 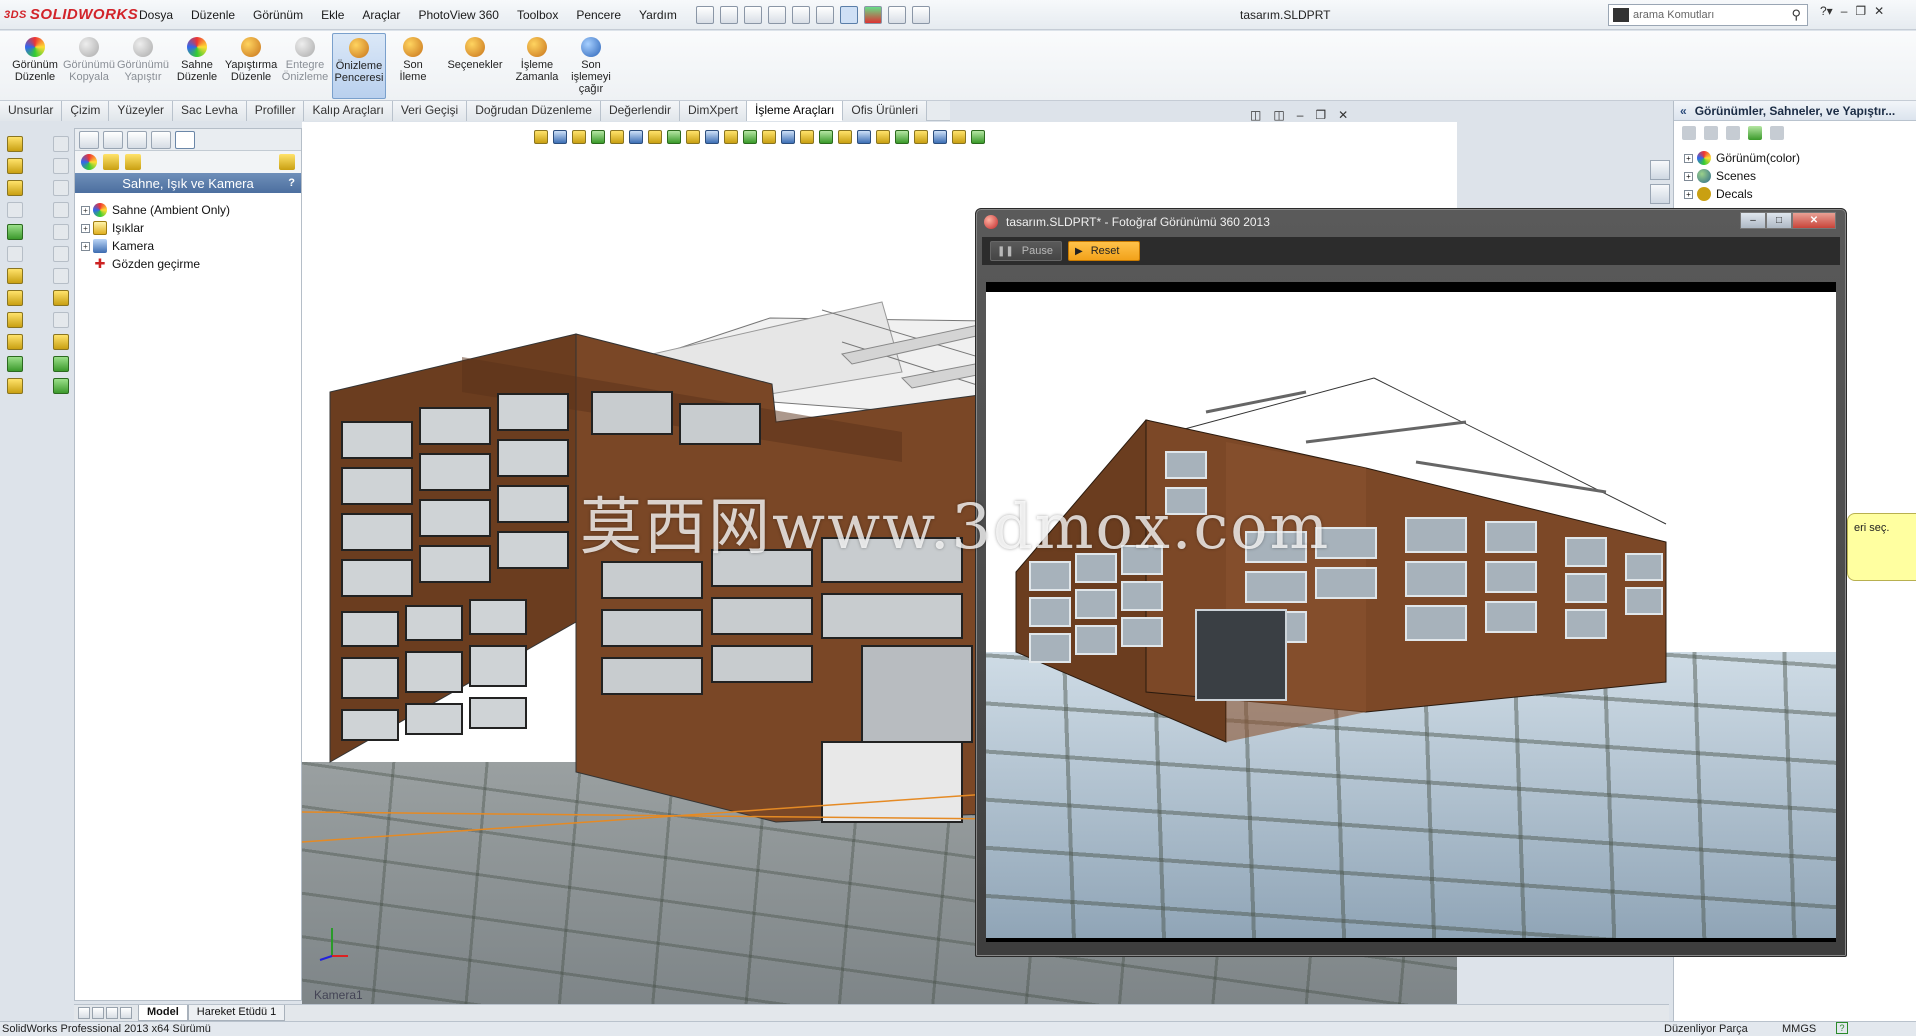 What do you see at coordinates (191, 228) in the screenshot?
I see `tree-item-lights: + Işıklar` at bounding box center [191, 228].